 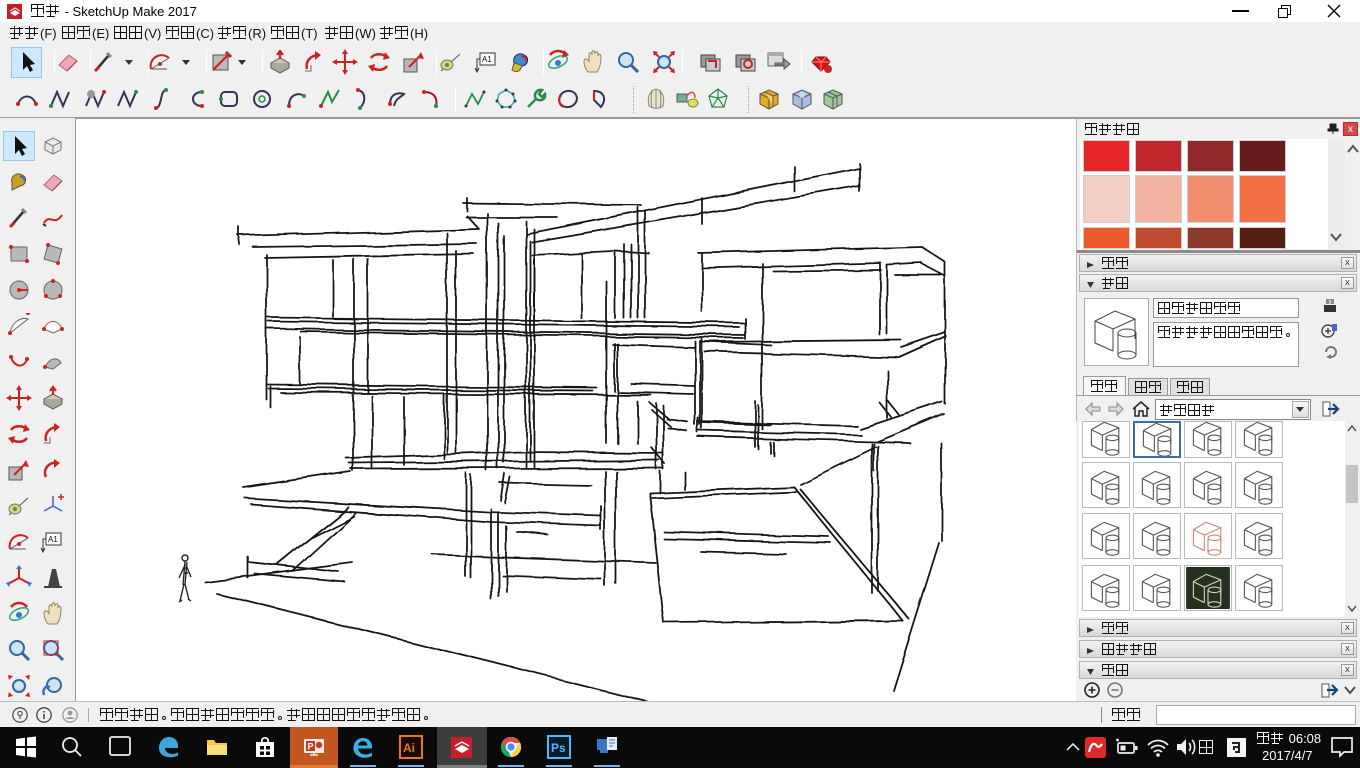 What do you see at coordinates (558, 748) in the screenshot?
I see `svg-text: Ps` at bounding box center [558, 748].